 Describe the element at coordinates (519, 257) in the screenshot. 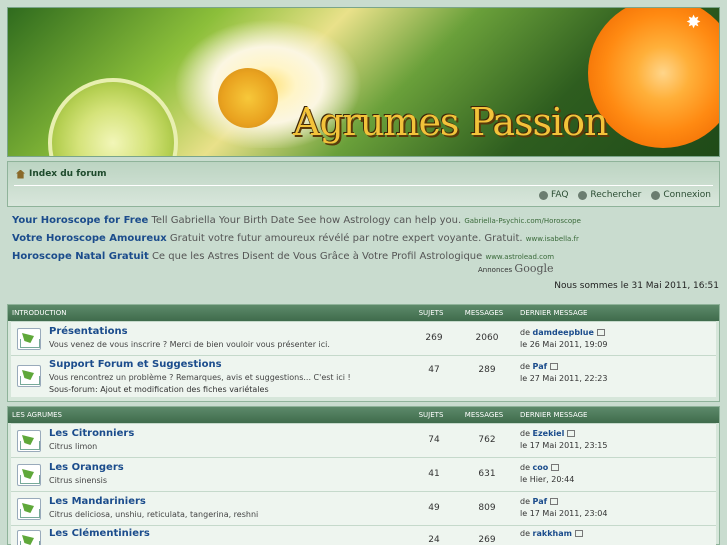

I see `ad-url: www.astrolead.com` at that location.